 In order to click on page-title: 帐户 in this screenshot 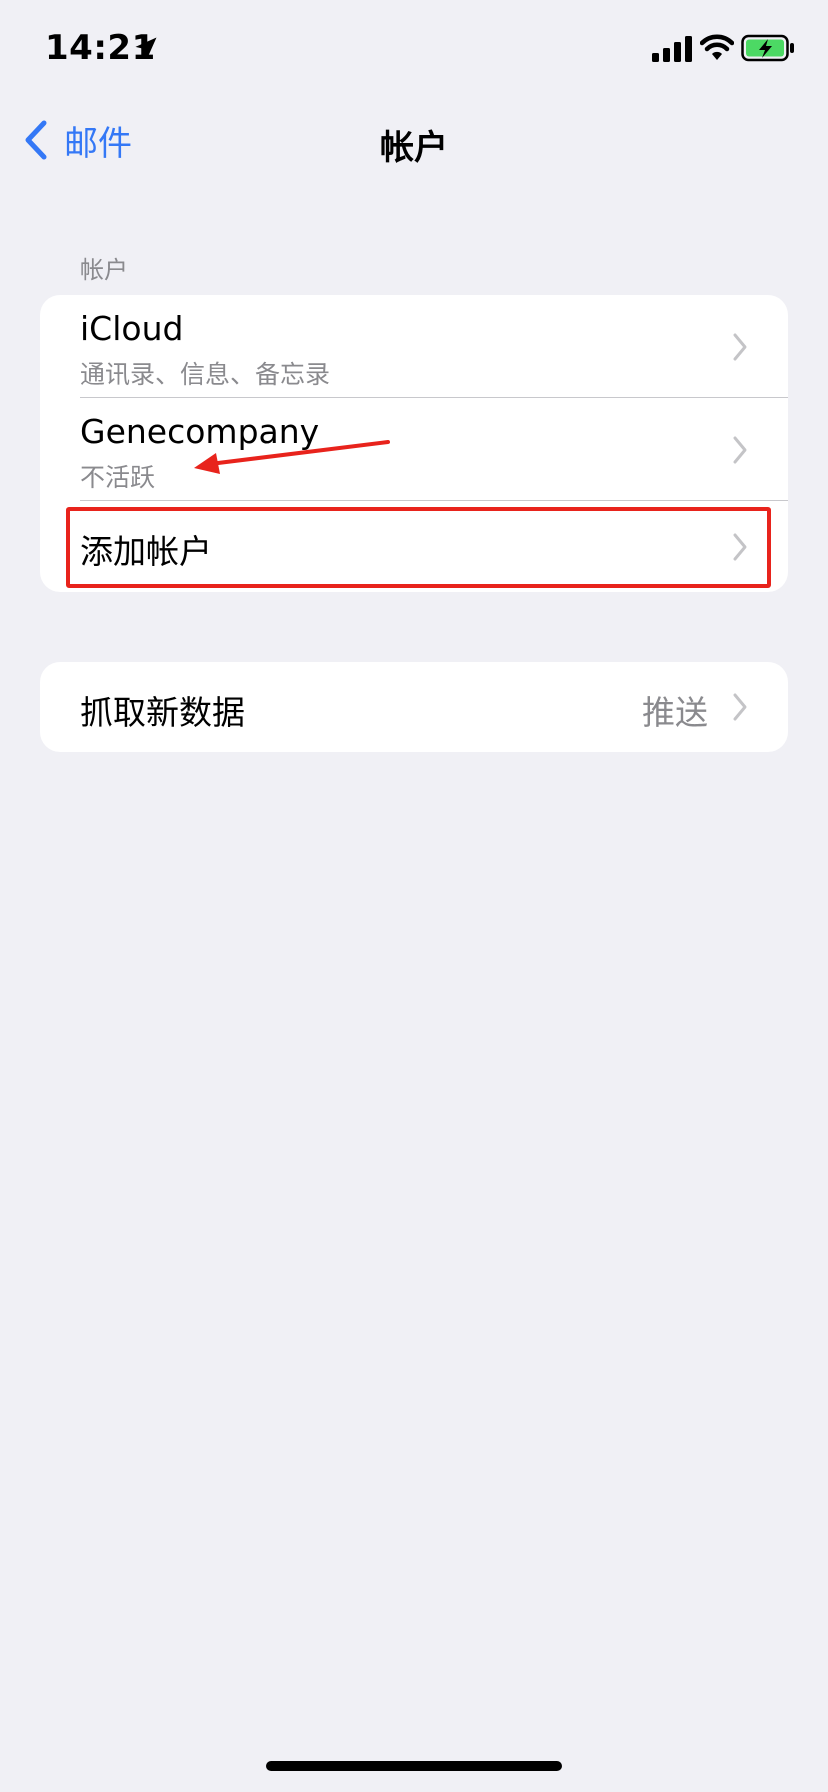, I will do `click(414, 148)`.